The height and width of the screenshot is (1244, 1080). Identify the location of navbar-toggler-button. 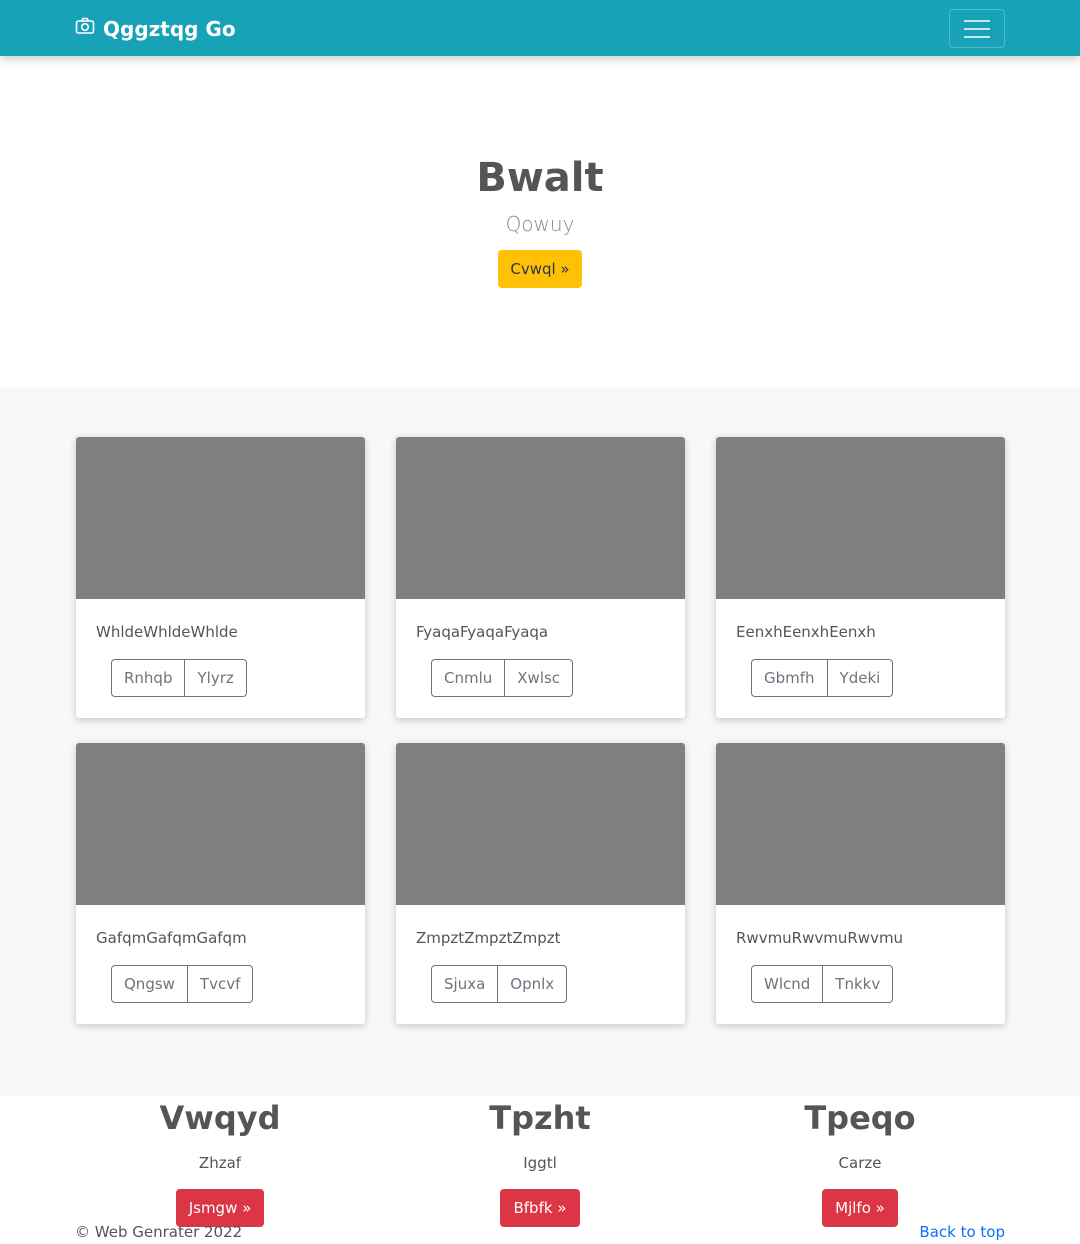
(977, 28).